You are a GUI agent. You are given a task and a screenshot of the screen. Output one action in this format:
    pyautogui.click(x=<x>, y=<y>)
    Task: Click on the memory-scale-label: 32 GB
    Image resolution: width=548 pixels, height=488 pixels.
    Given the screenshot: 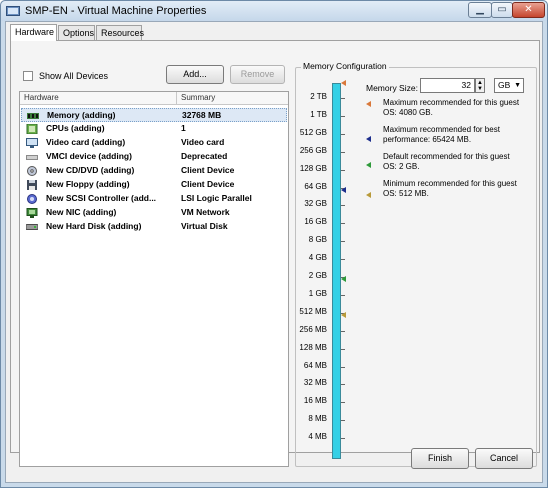 What is the action you would take?
    pyautogui.click(x=315, y=204)
    